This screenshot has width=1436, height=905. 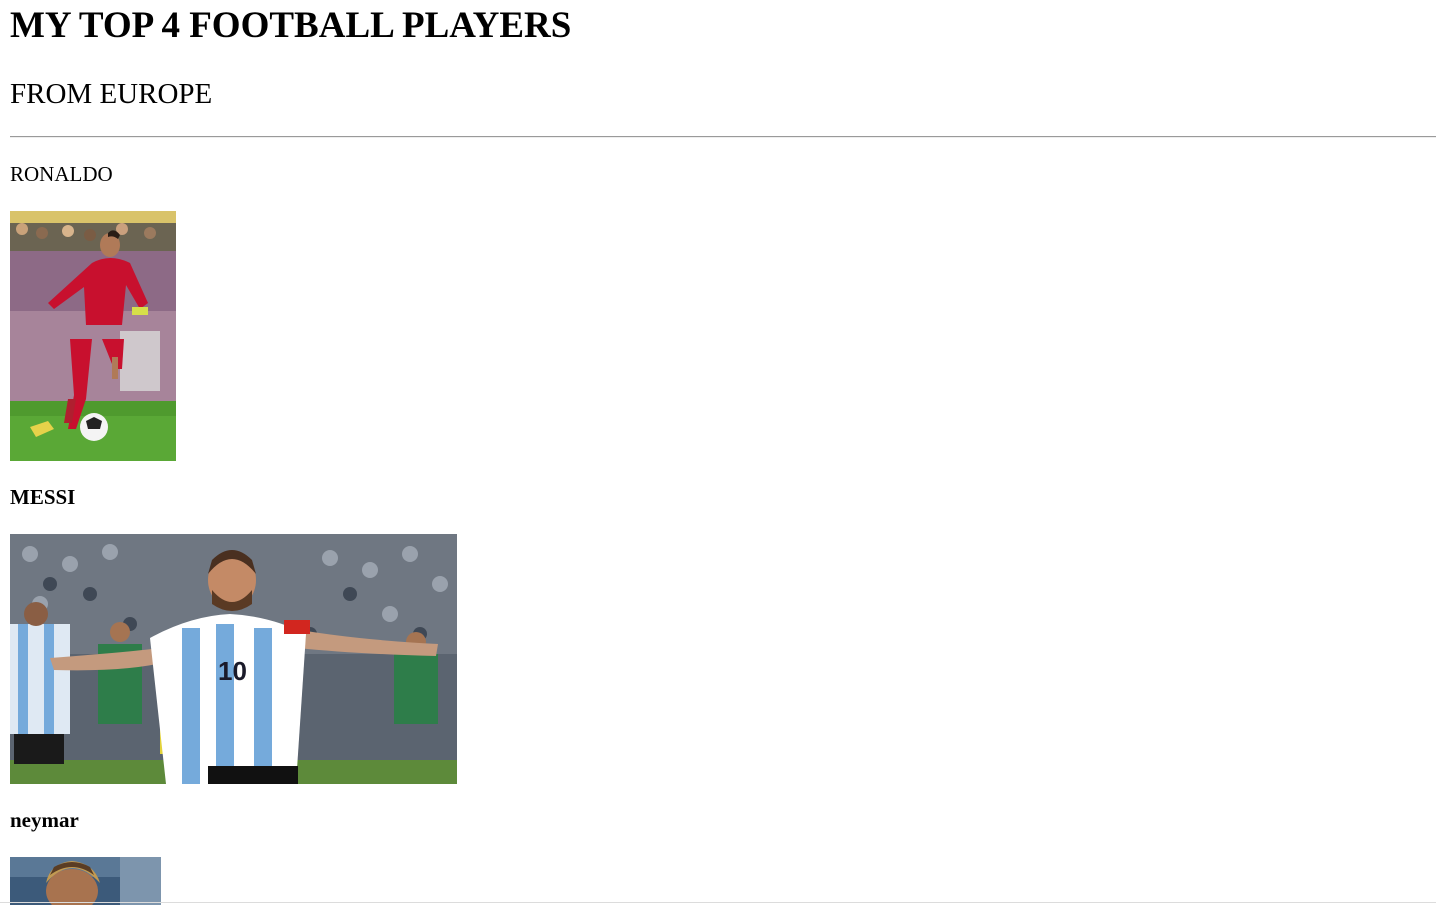 I want to click on horizontal-rule, so click(x=723, y=137).